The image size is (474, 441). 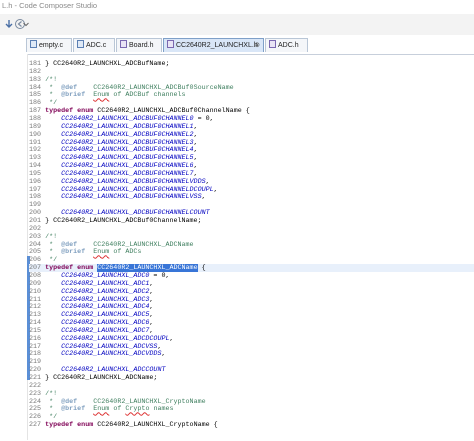 I want to click on code-line: 217 CC2640R2_LAUNCHXL_ADCVSS,, so click(x=95, y=347).